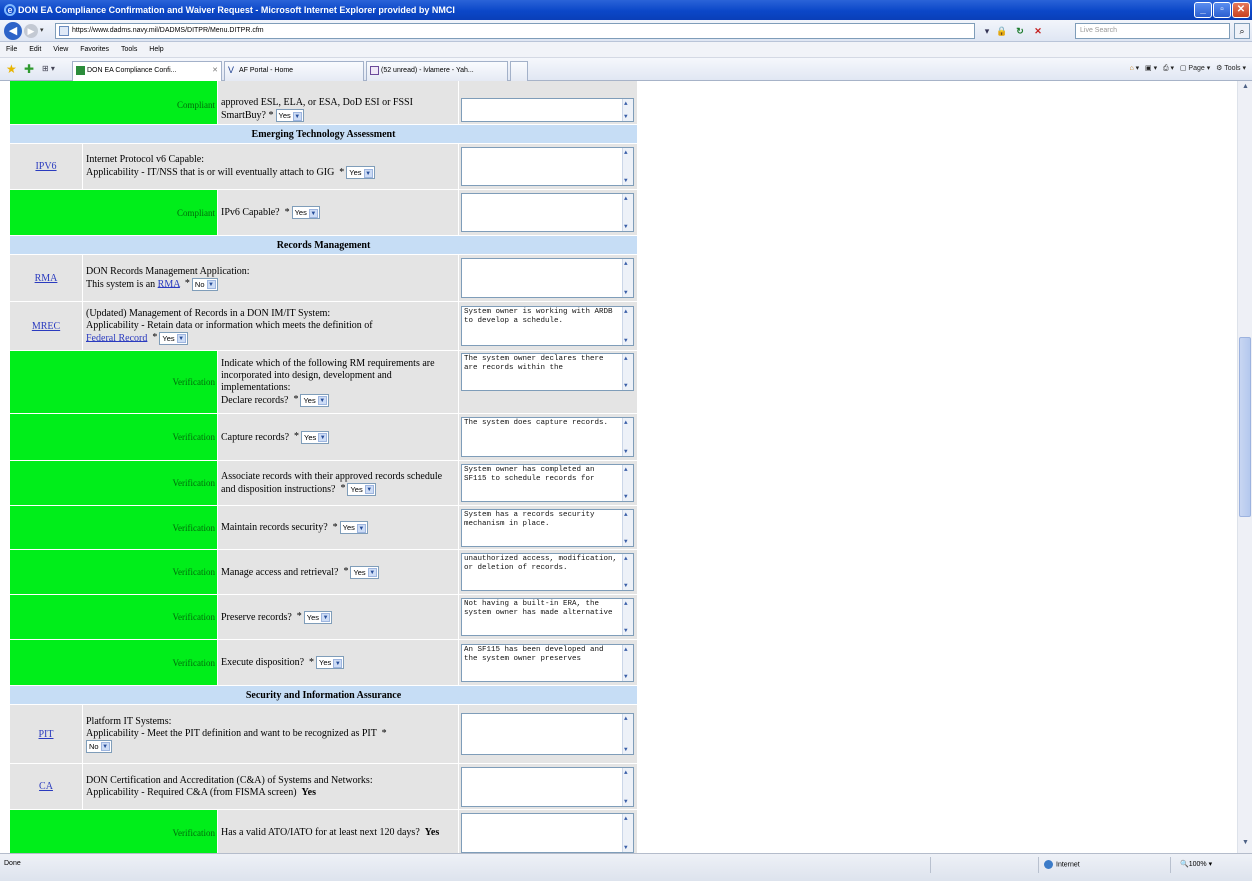 The width and height of the screenshot is (1252, 881). I want to click on verification-label: Verification, so click(113, 617).